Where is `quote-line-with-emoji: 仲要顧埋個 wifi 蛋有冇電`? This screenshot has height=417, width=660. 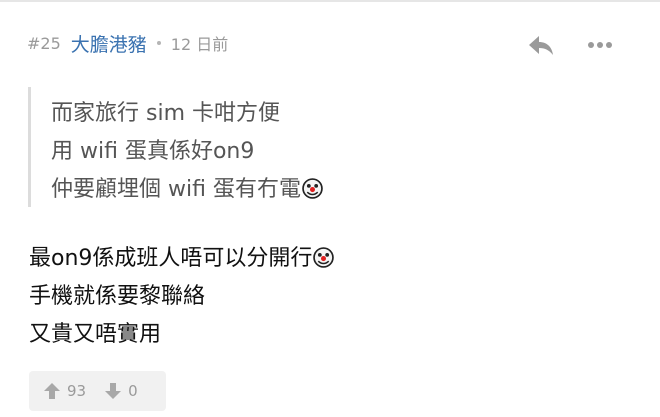 quote-line-with-emoji: 仲要顧埋個 wifi 蛋有冇電 is located at coordinates (187, 187).